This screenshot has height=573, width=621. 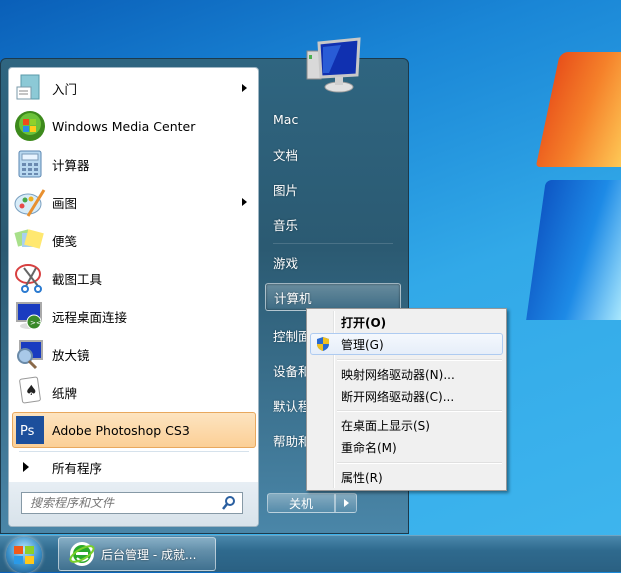 I want to click on photoshop-icon: Ps, so click(x=30, y=430).